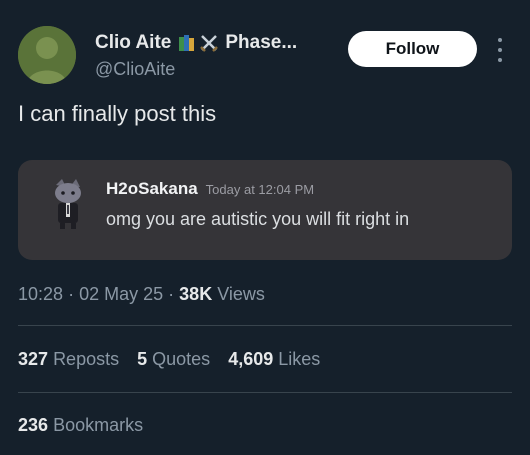 Image resolution: width=530 pixels, height=455 pixels. What do you see at coordinates (299, 359) in the screenshot?
I see `likes-label: Likes` at bounding box center [299, 359].